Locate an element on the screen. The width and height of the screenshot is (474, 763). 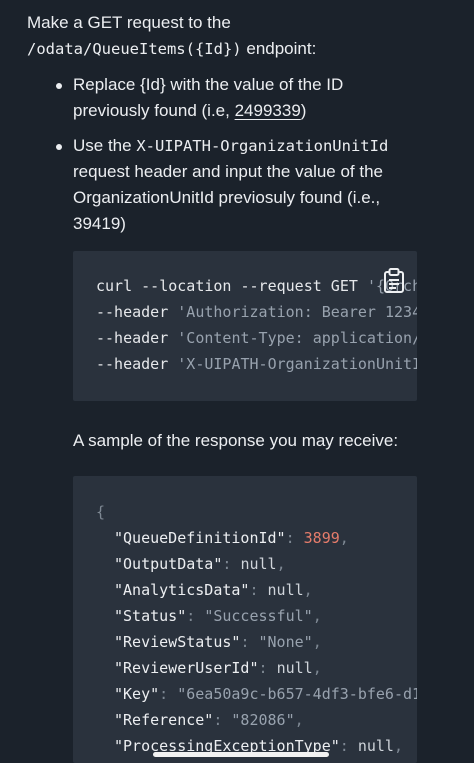
json-key: "Reference" is located at coordinates (164, 720).